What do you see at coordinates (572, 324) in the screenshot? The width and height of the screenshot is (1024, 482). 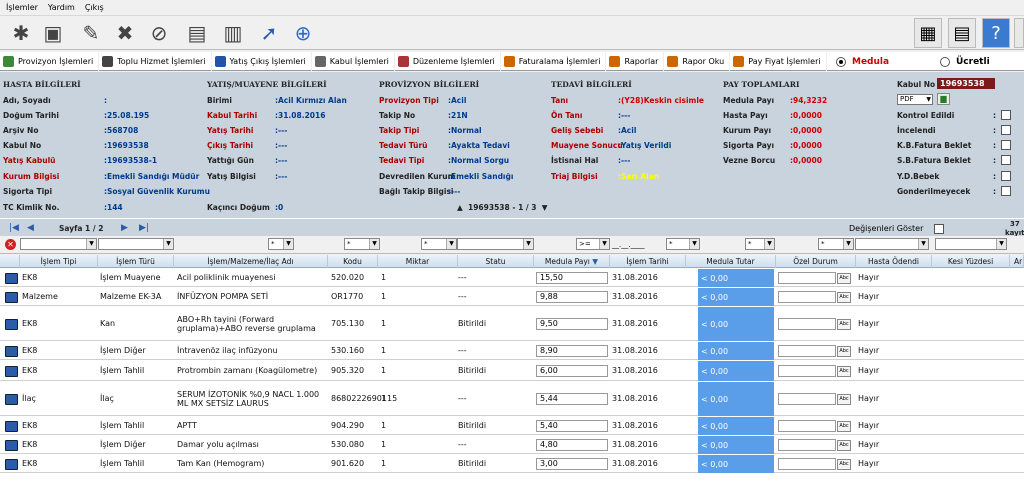 I see `medula-payi-input: 9,50` at bounding box center [572, 324].